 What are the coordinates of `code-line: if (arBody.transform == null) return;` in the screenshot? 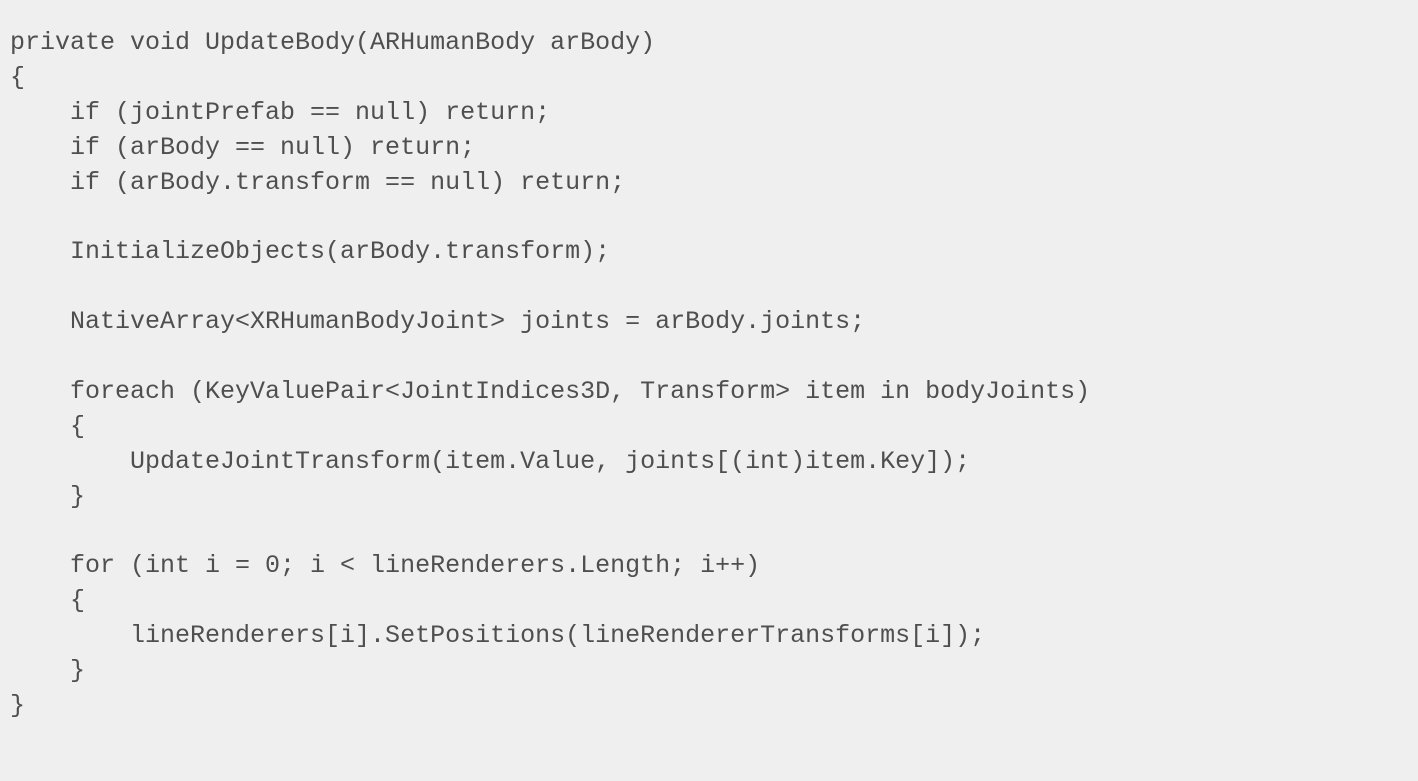 It's located at (318, 182).